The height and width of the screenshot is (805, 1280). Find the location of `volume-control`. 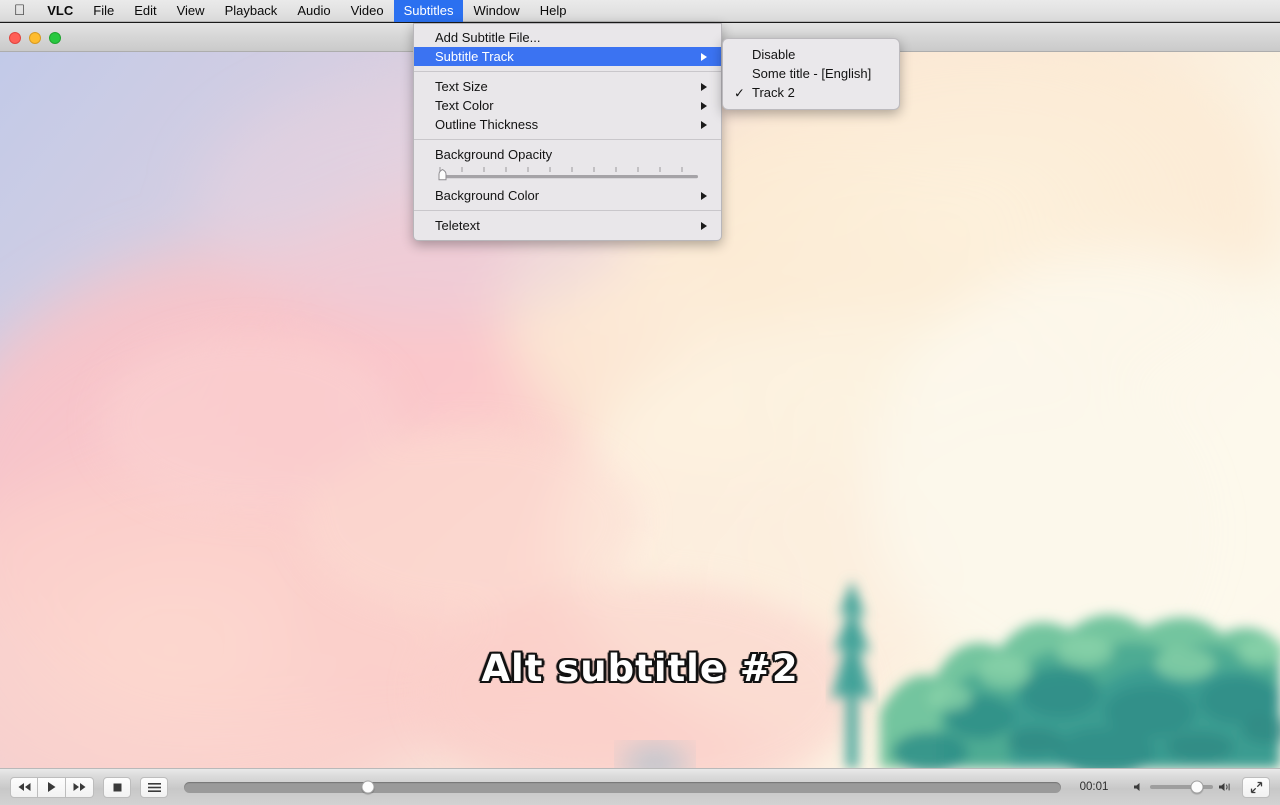

volume-control is located at coordinates (1183, 787).